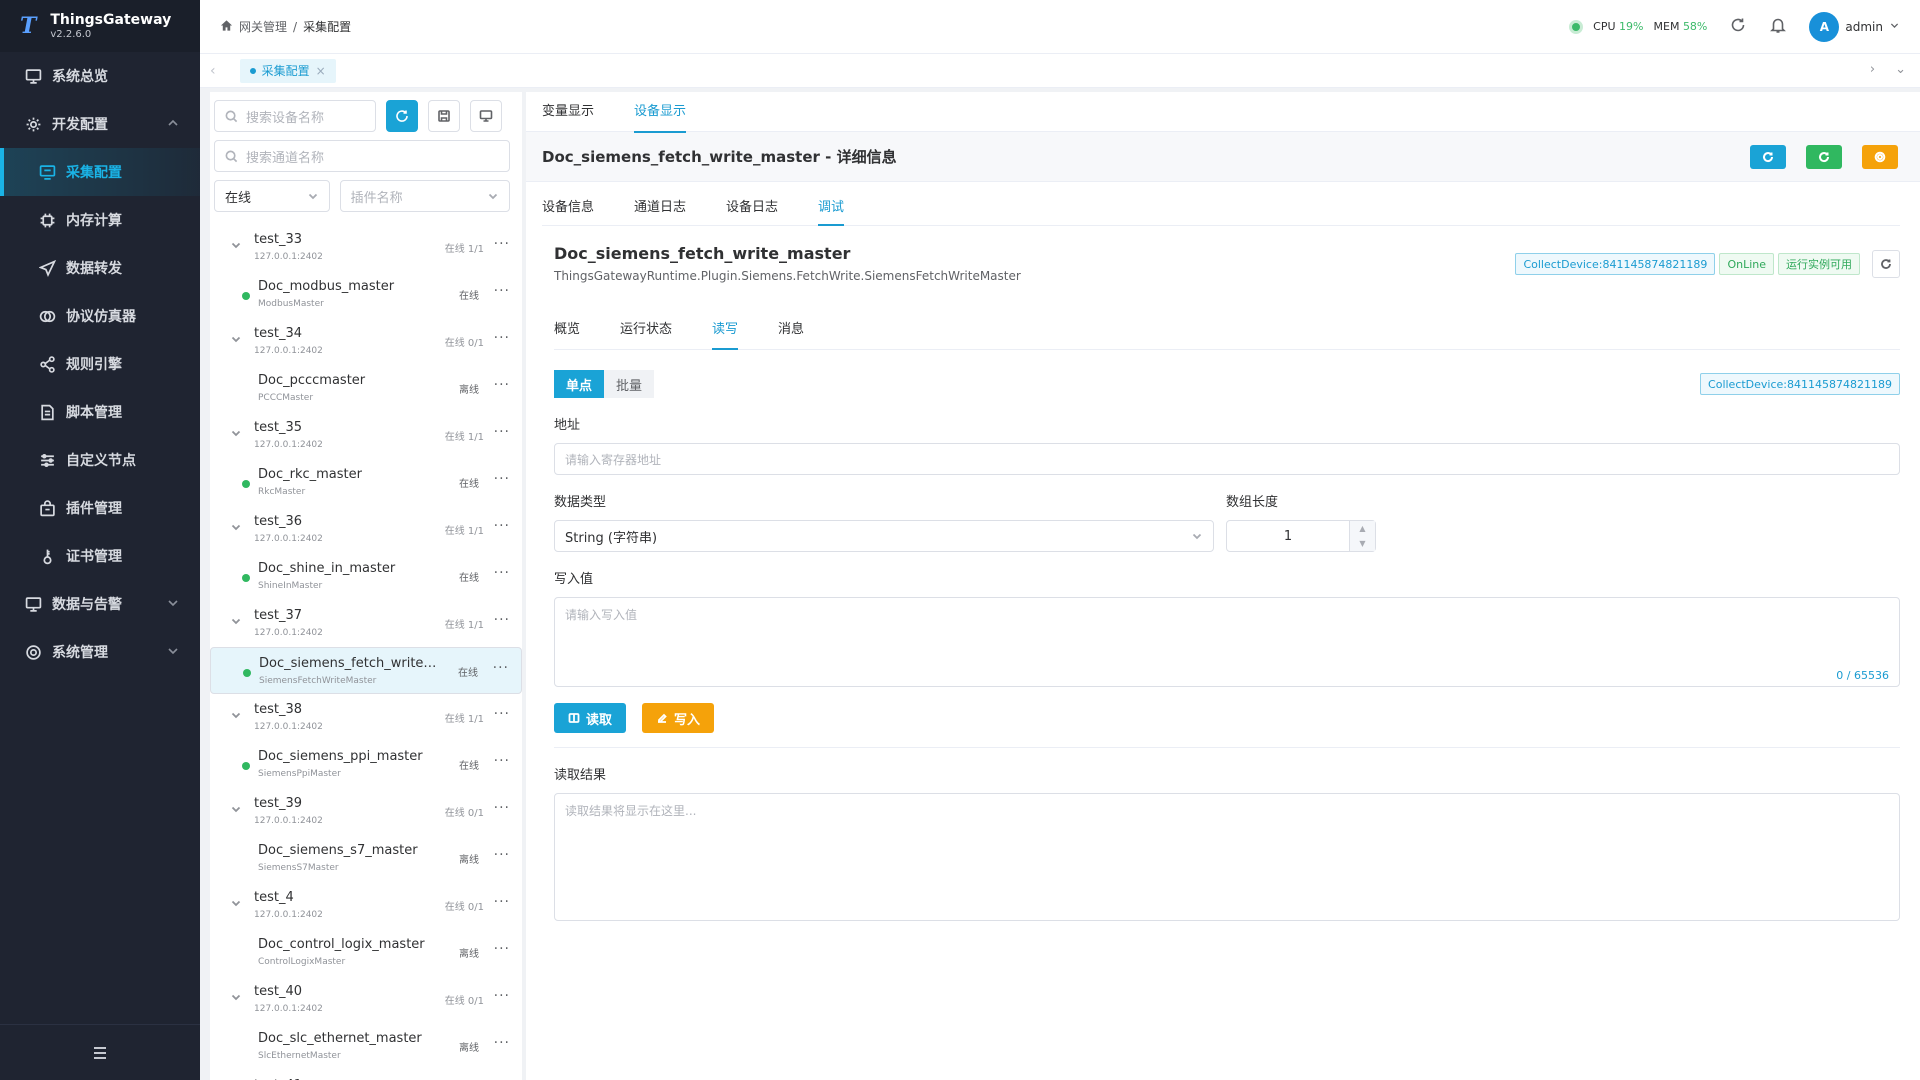  What do you see at coordinates (100, 220) in the screenshot?
I see `sidebar-item-memory: 内存计算` at bounding box center [100, 220].